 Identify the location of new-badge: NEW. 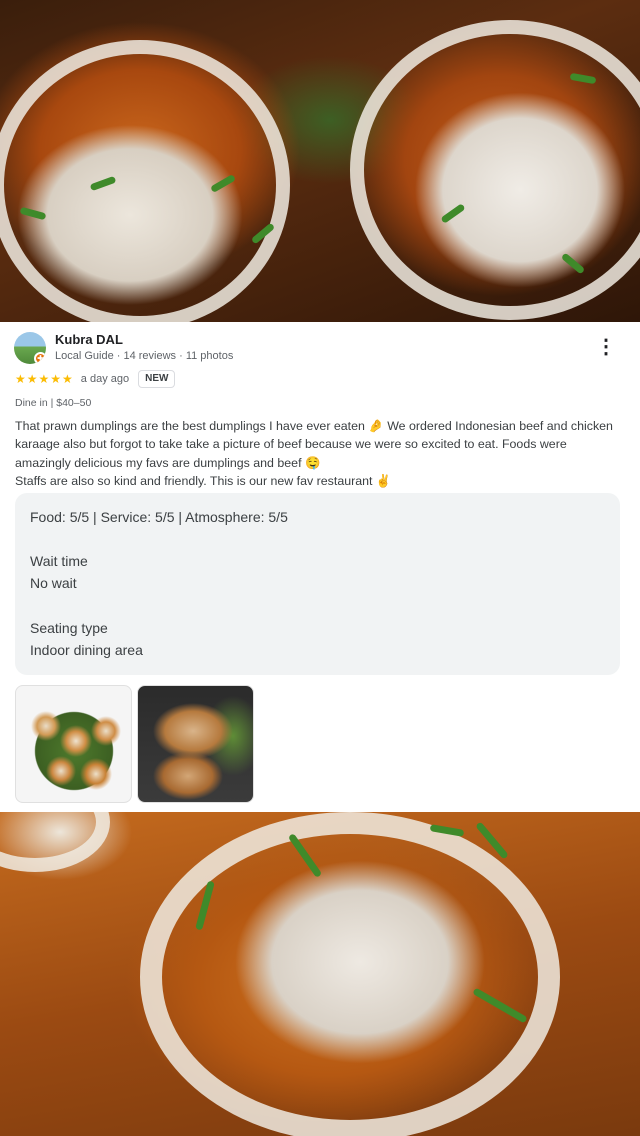
(157, 379).